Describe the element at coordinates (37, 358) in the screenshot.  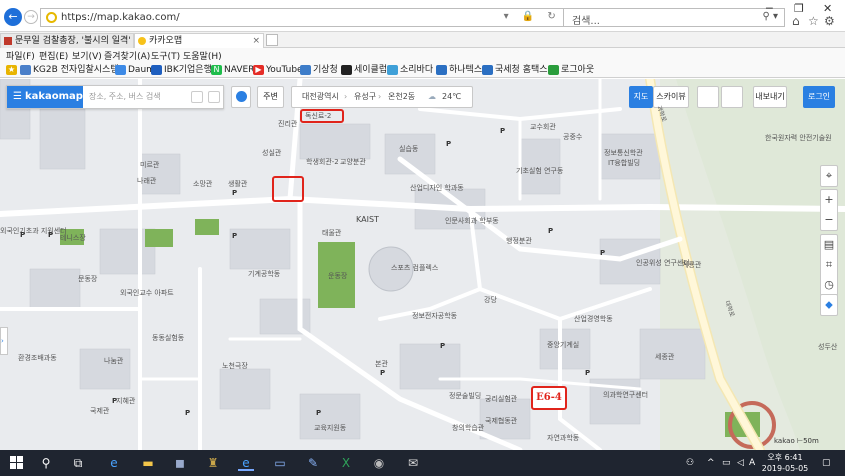
I see `map-label: 환경조배과동` at that location.